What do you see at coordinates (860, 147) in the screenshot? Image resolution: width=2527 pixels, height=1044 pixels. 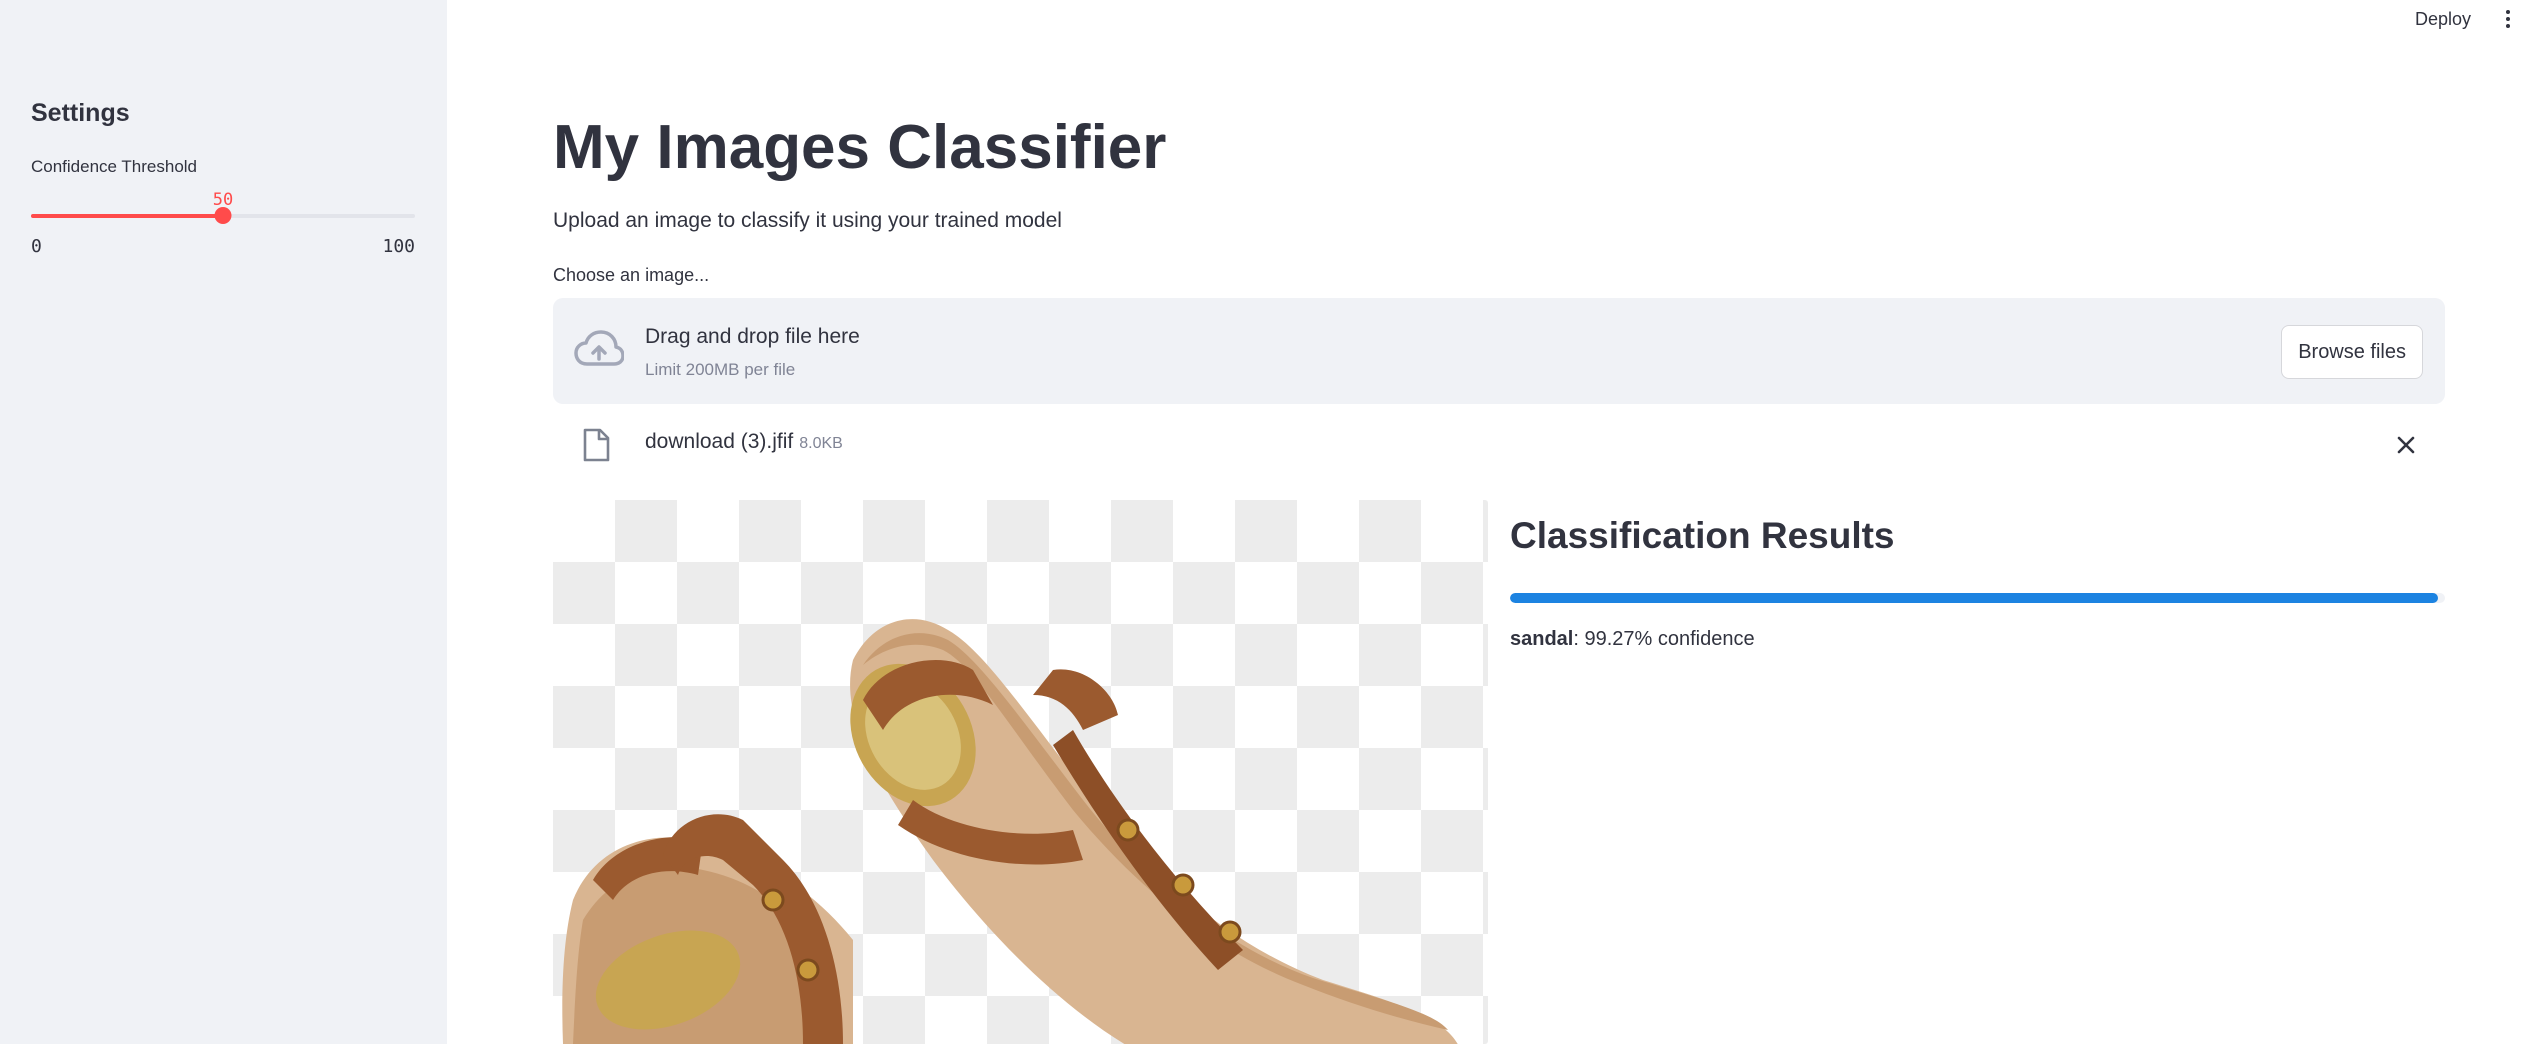 I see `page-title: My Images Classifier` at bounding box center [860, 147].